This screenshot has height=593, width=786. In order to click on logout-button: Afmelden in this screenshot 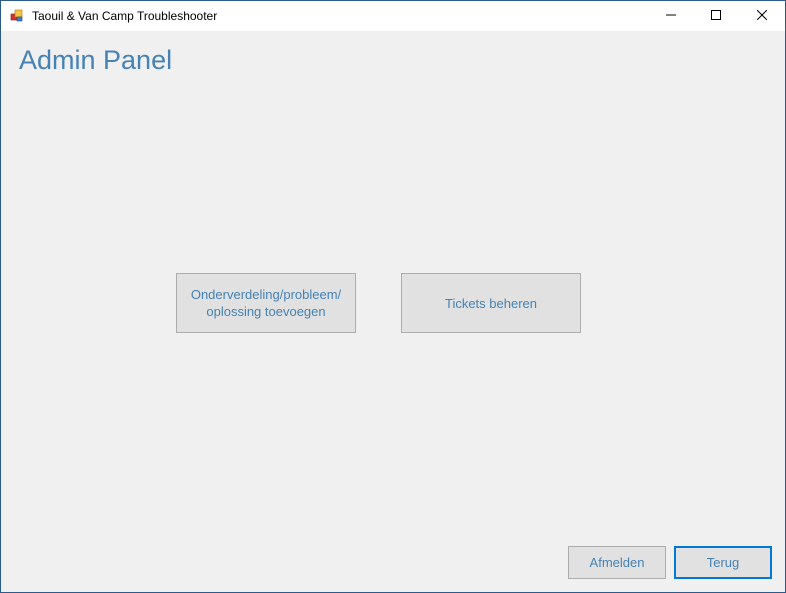, I will do `click(617, 562)`.